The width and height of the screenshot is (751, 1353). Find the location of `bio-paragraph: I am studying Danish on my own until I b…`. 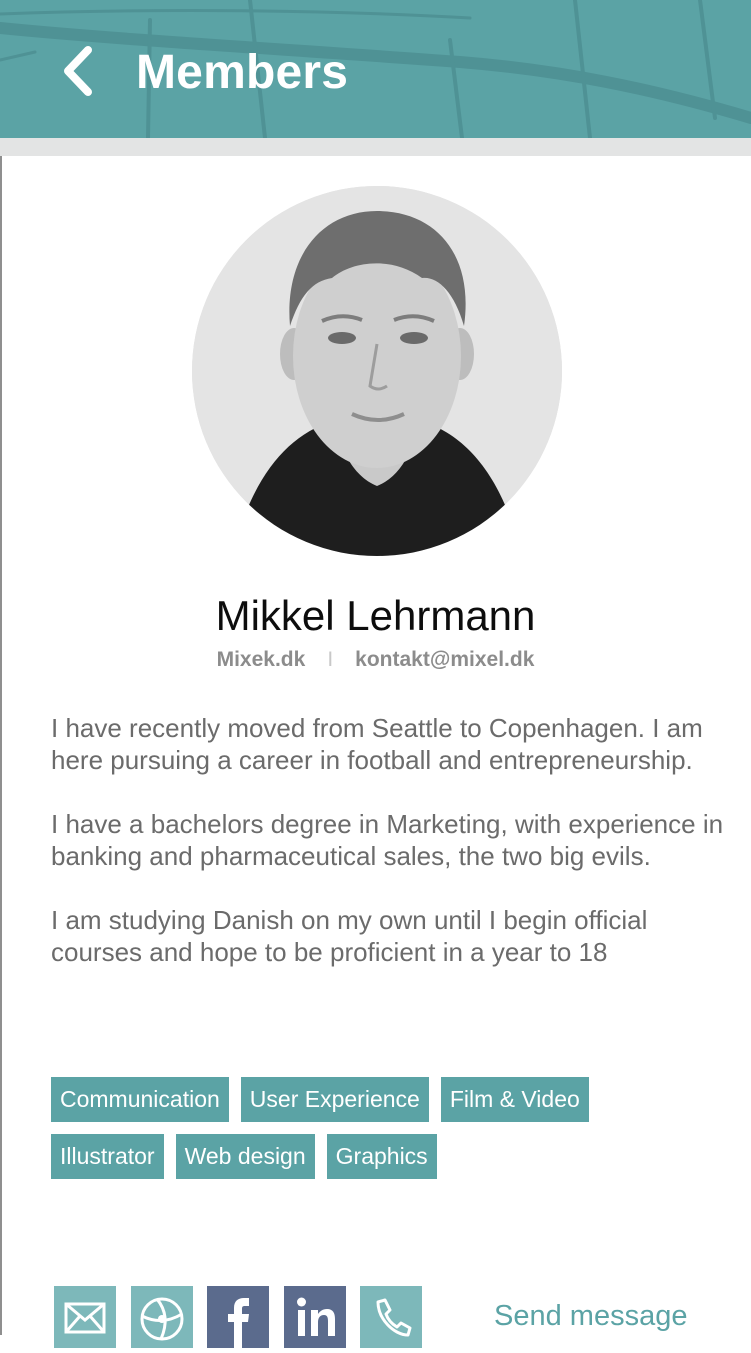

bio-paragraph: I am studying Danish on my own until I b… is located at coordinates (349, 936).